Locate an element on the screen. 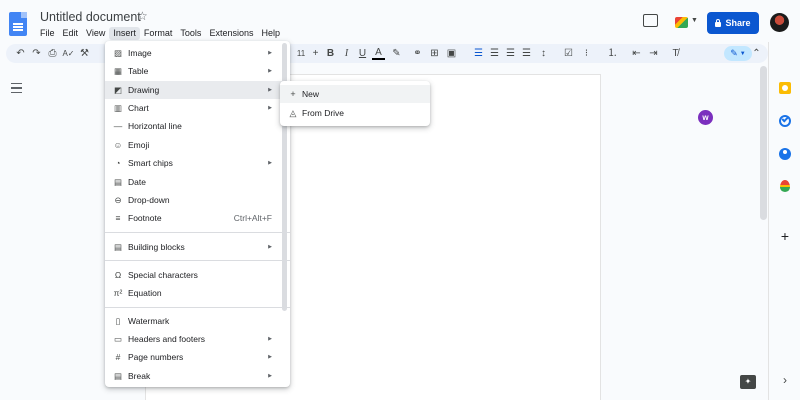  meet-button: ▼ is located at coordinates (686, 23).